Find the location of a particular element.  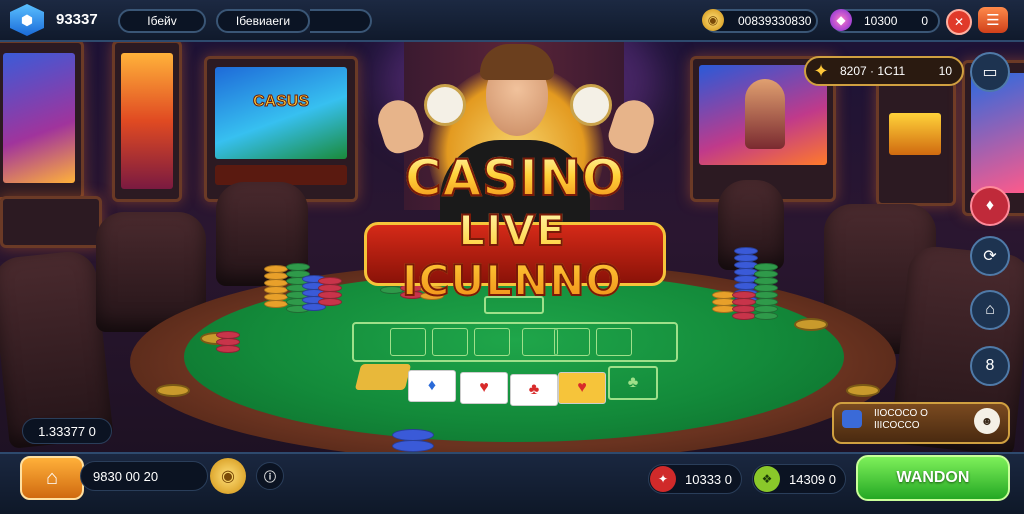

logo-title: CASINO is located at coordinates (515, 178).